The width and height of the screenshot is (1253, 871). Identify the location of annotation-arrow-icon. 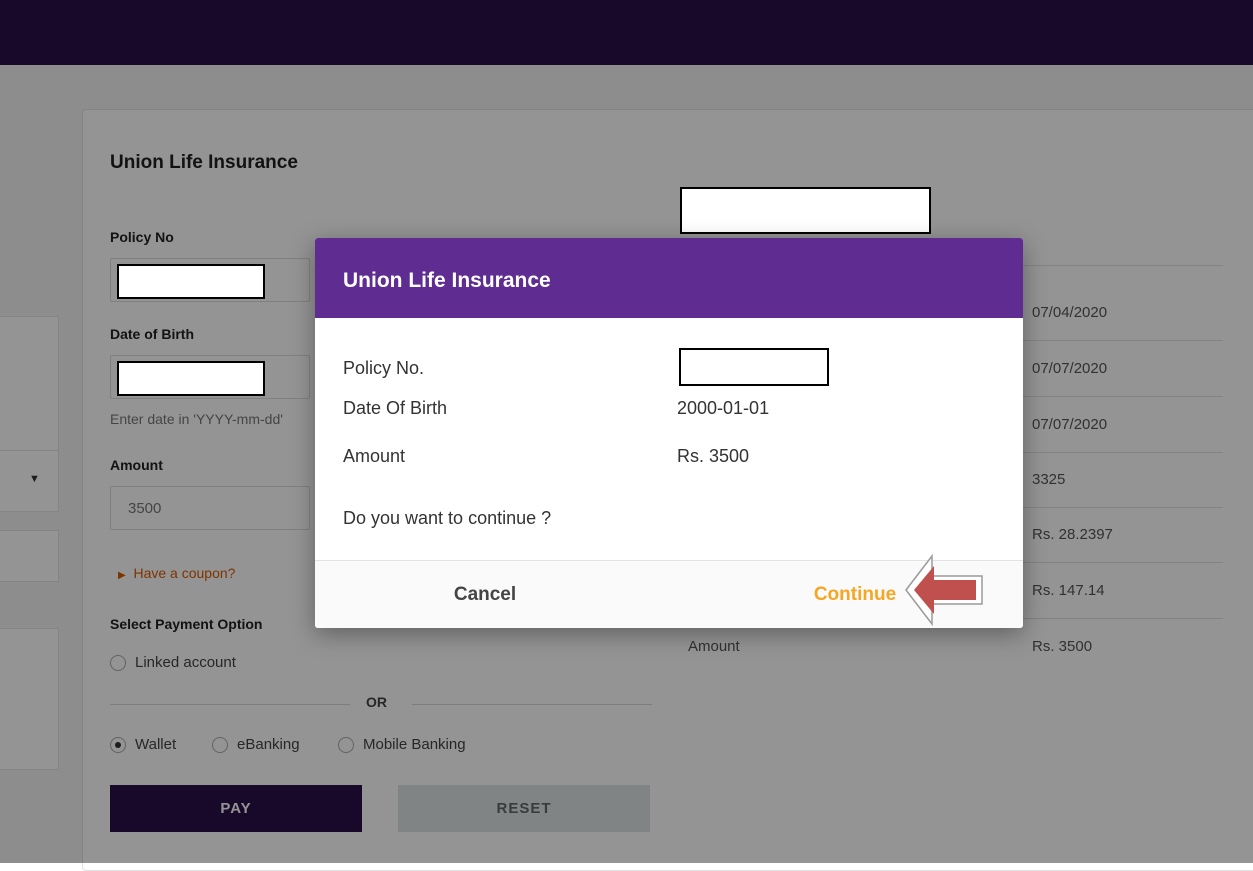
(944, 590).